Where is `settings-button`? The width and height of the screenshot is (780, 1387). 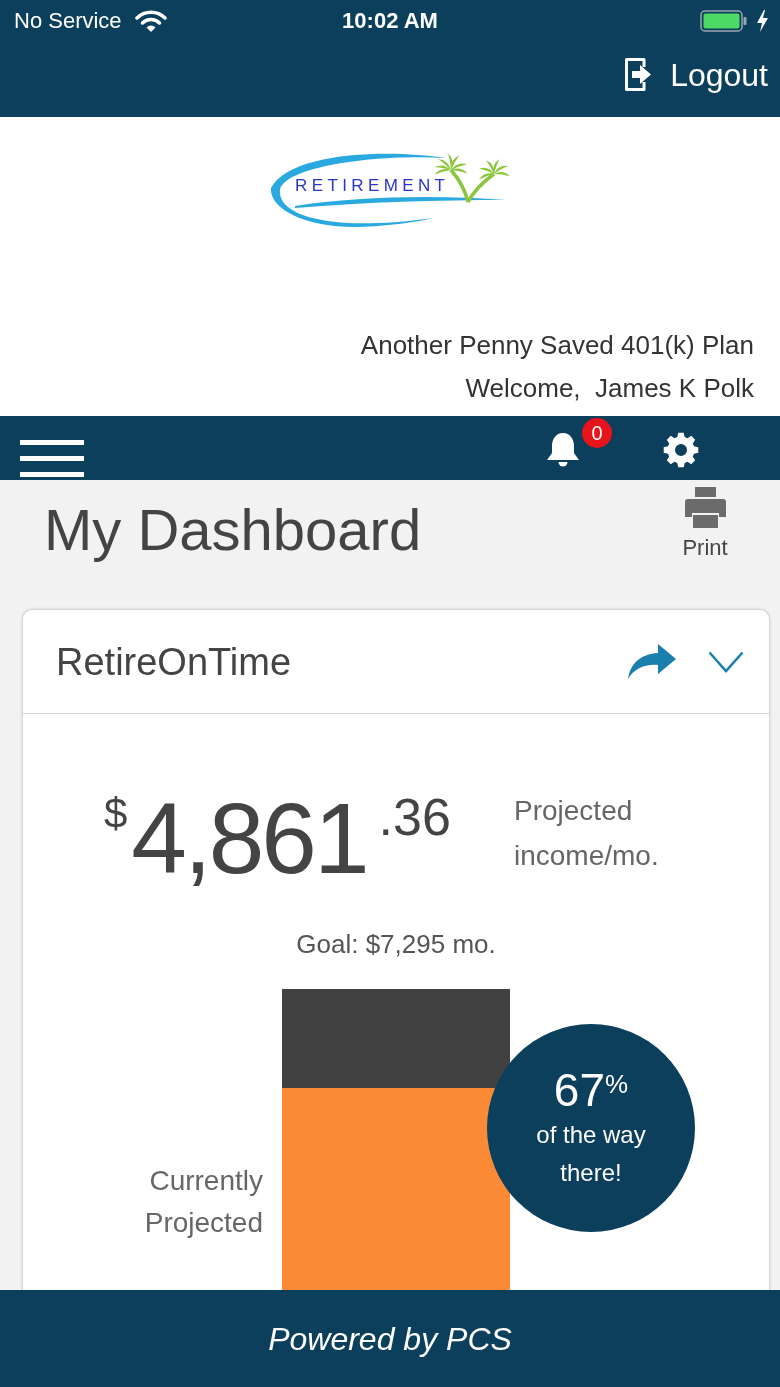
settings-button is located at coordinates (681, 450).